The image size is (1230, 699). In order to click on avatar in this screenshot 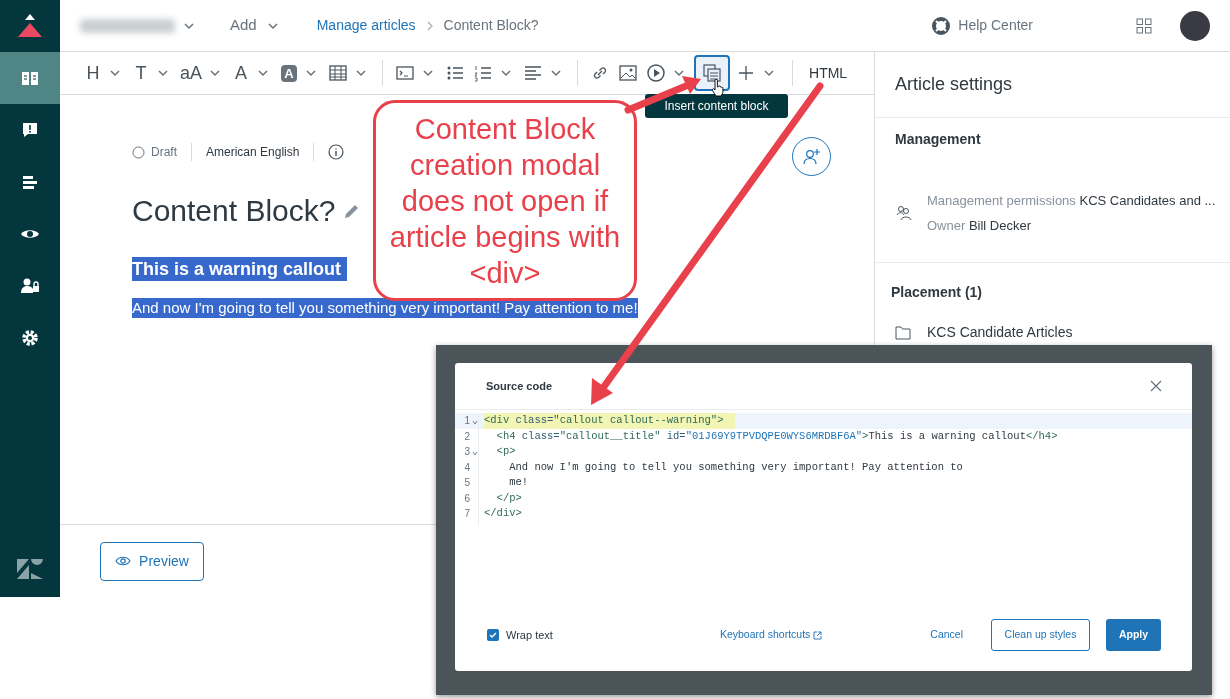, I will do `click(1195, 25)`.